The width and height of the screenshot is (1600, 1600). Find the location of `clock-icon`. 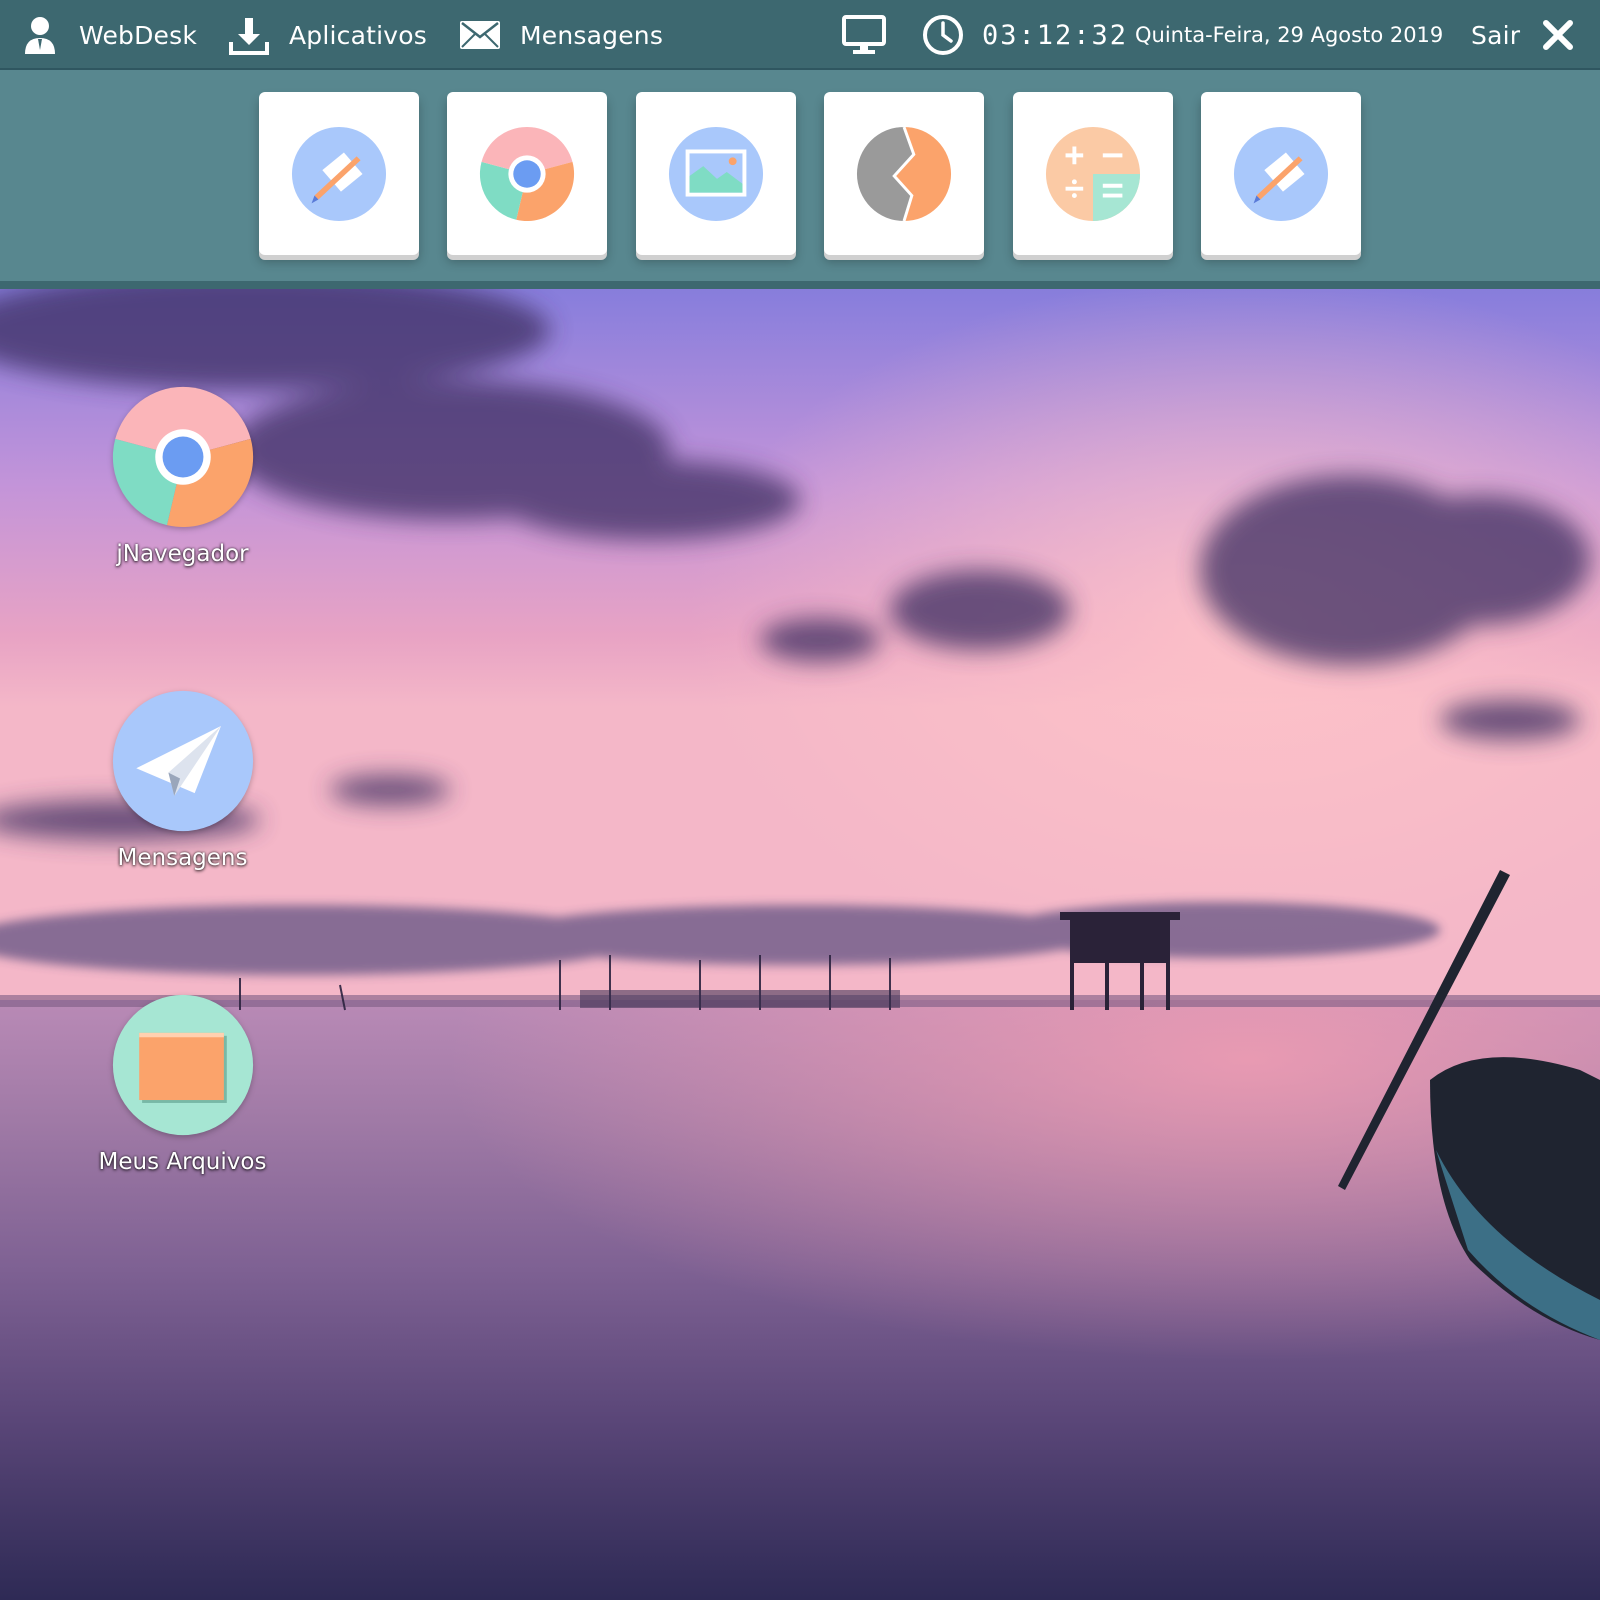

clock-icon is located at coordinates (943, 35).